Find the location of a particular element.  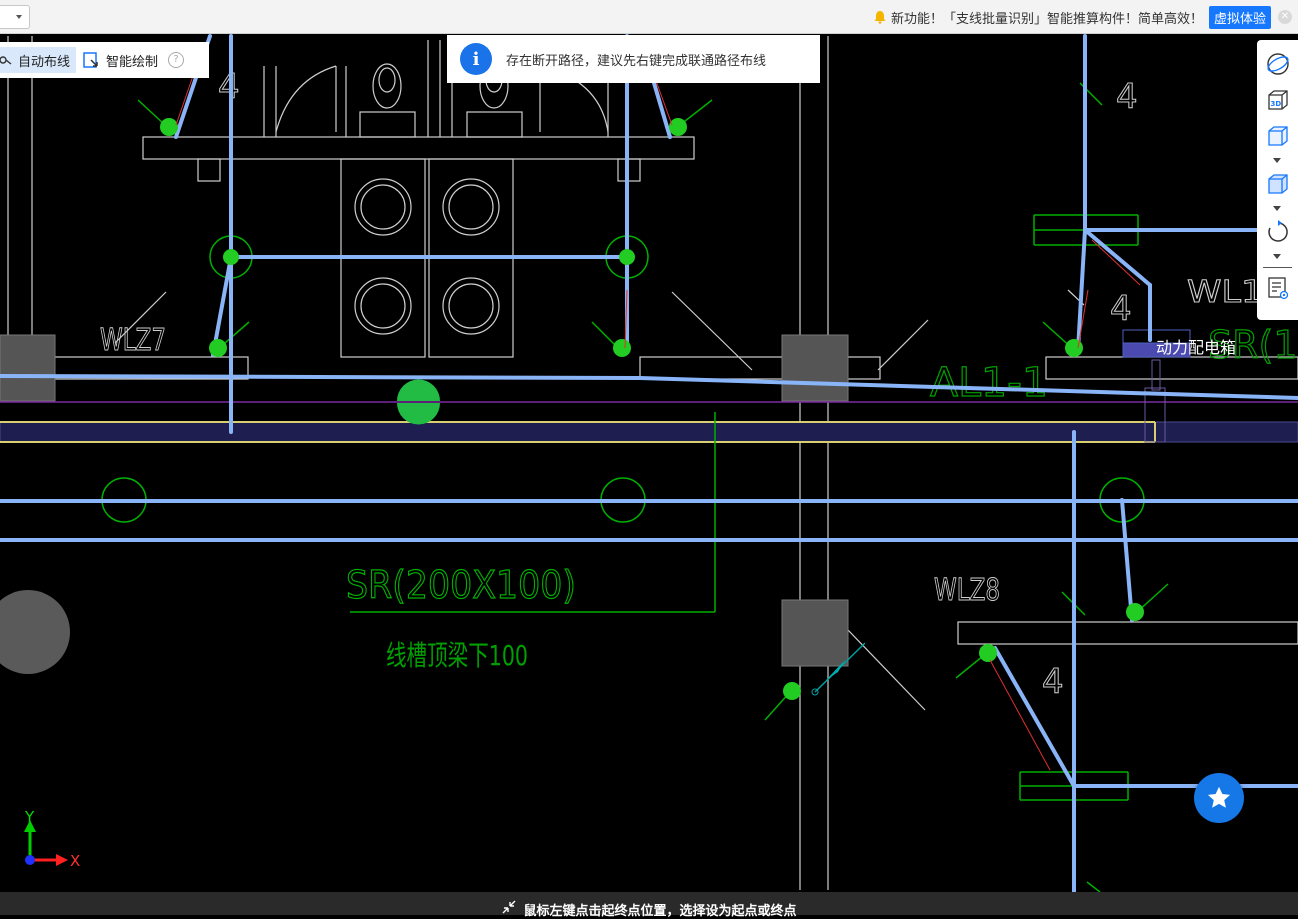

rotate-chevron-icon is located at coordinates (1277, 256).